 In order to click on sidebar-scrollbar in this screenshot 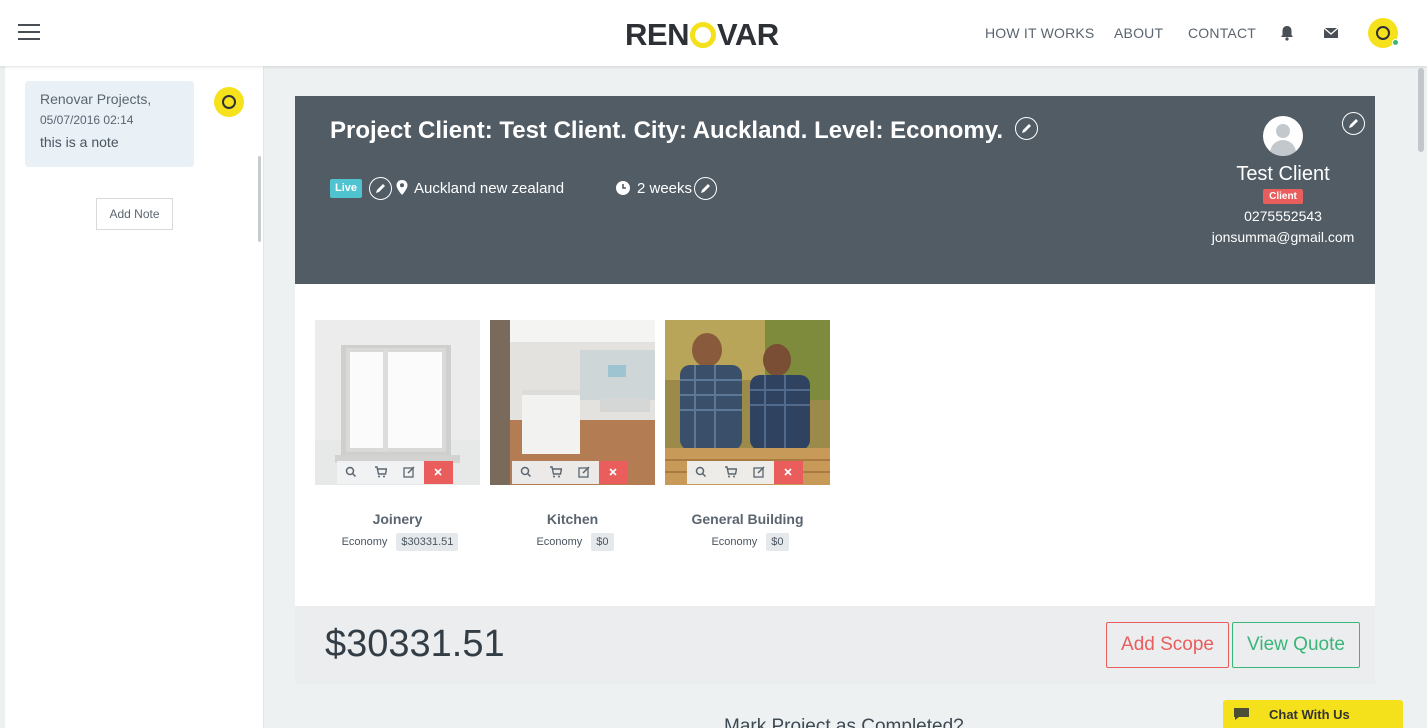, I will do `click(259, 199)`.